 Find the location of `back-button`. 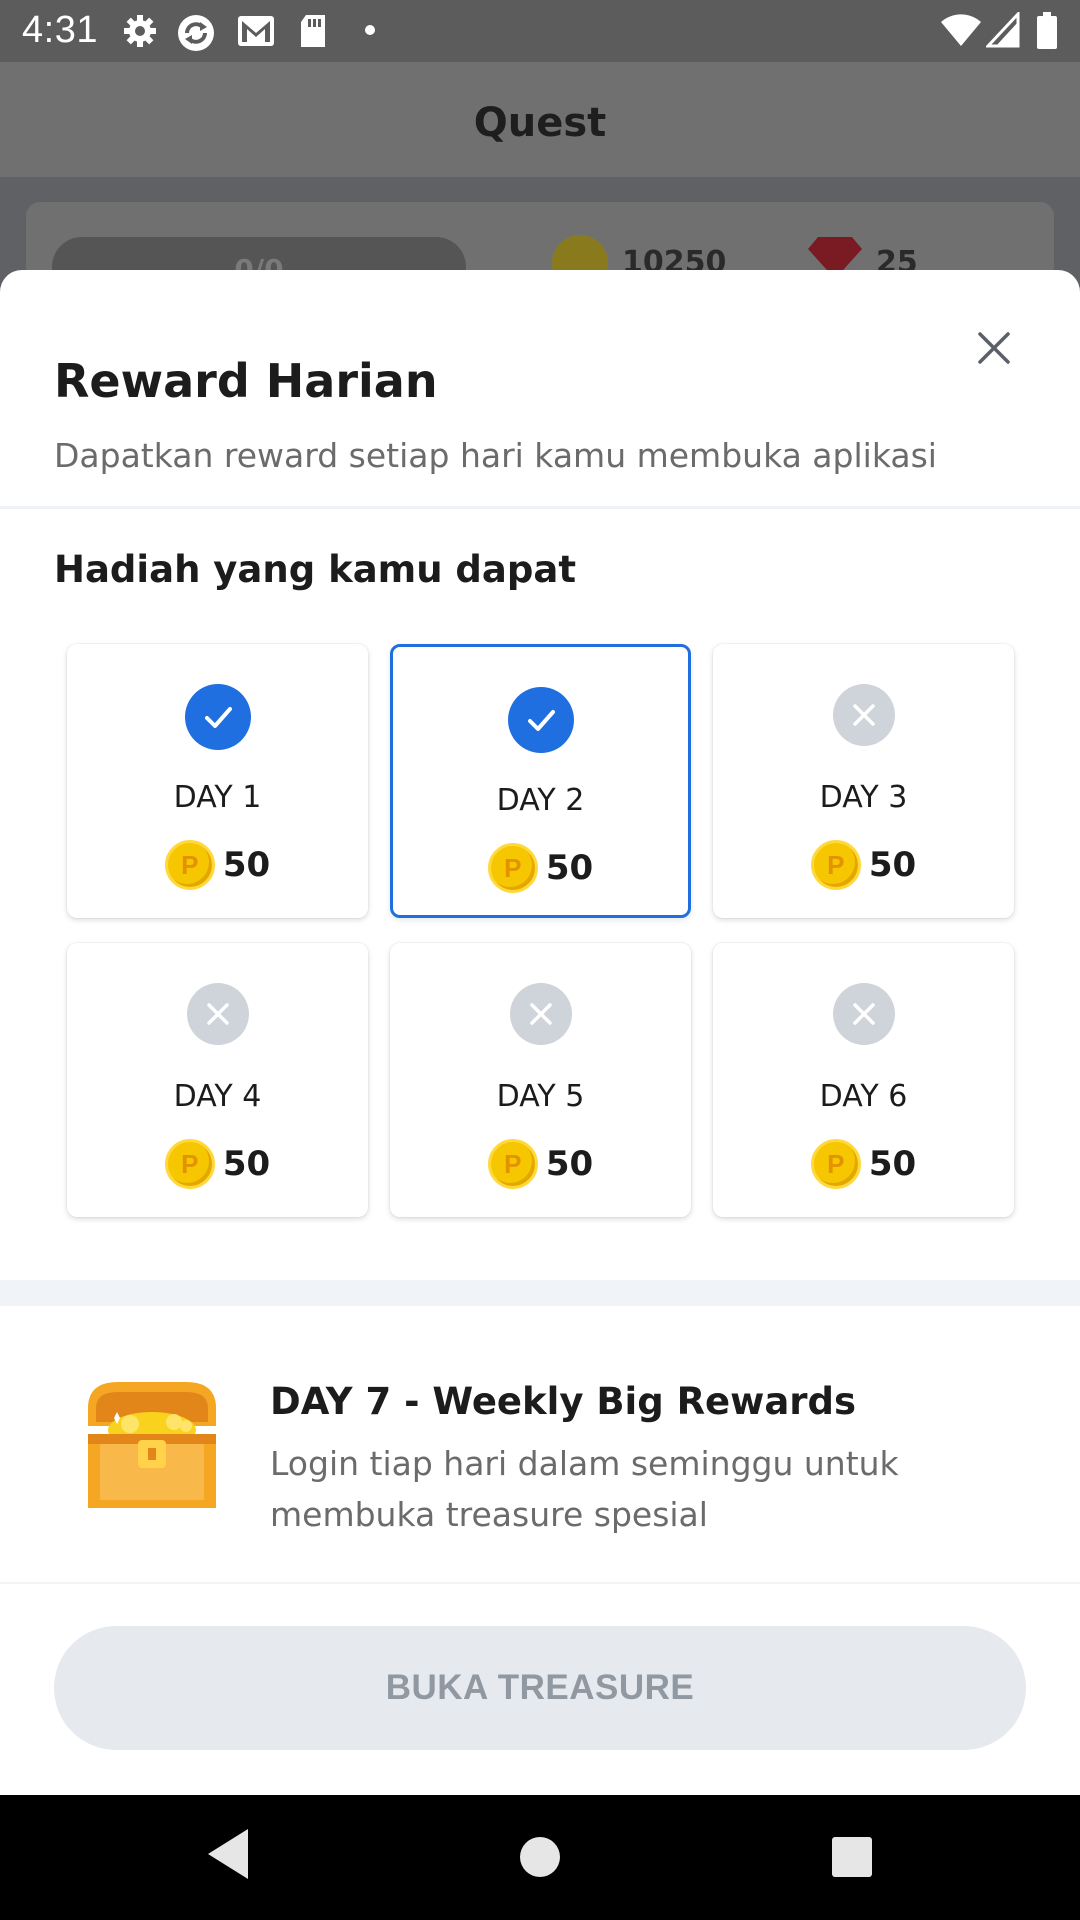

back-button is located at coordinates (229, 1854).